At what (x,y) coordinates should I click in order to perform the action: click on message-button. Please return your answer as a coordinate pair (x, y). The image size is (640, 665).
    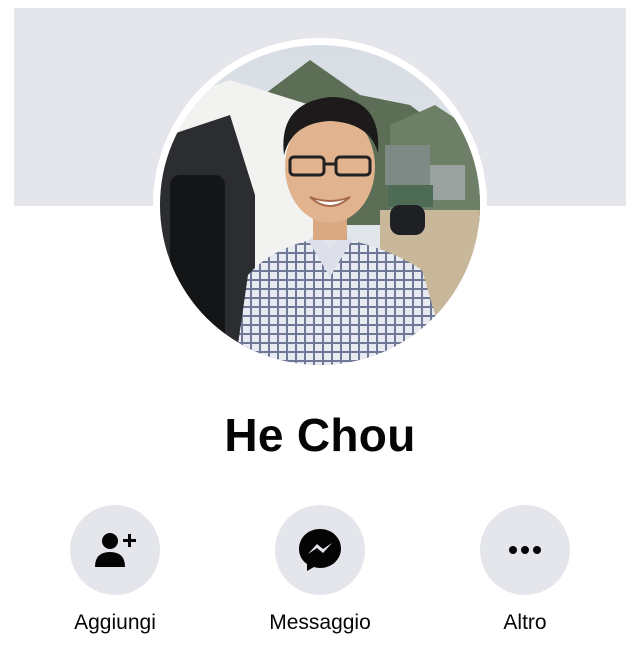
    Looking at the image, I should click on (320, 550).